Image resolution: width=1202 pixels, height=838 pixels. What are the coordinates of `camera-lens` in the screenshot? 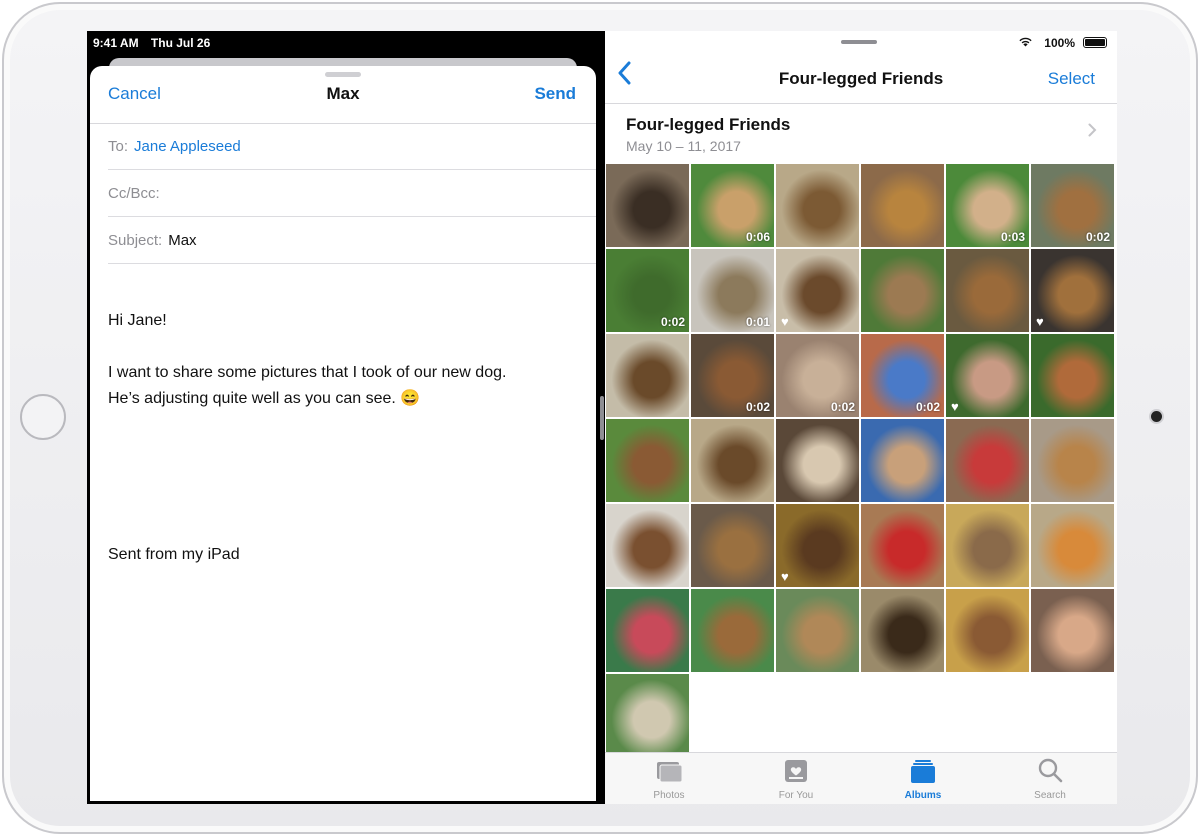 It's located at (1156, 416).